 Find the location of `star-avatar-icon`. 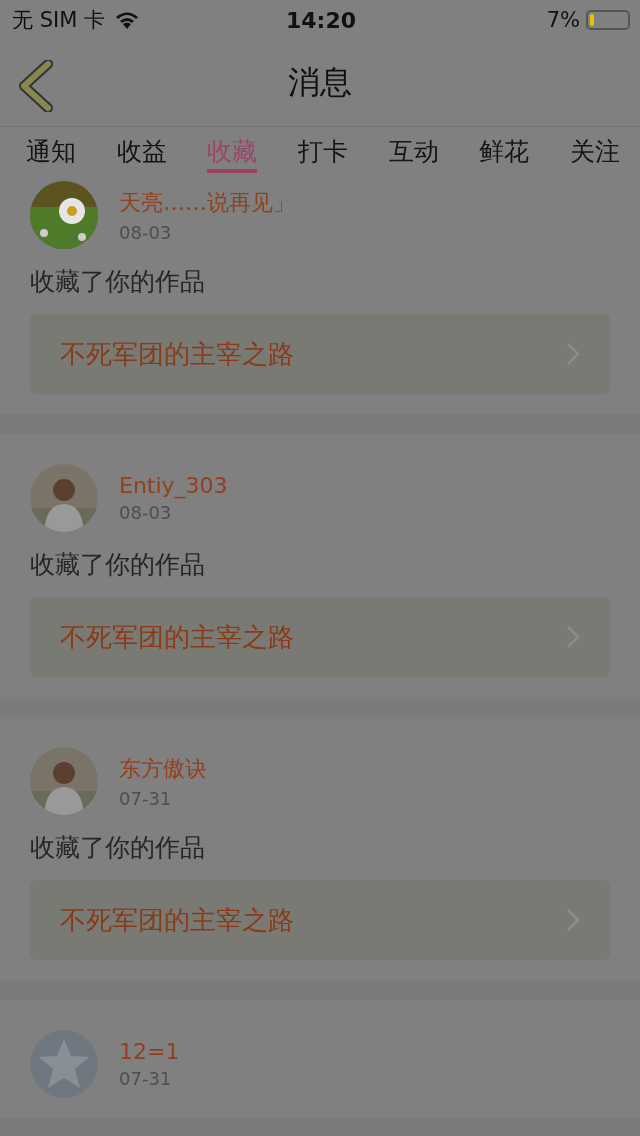

star-avatar-icon is located at coordinates (64, 1064).